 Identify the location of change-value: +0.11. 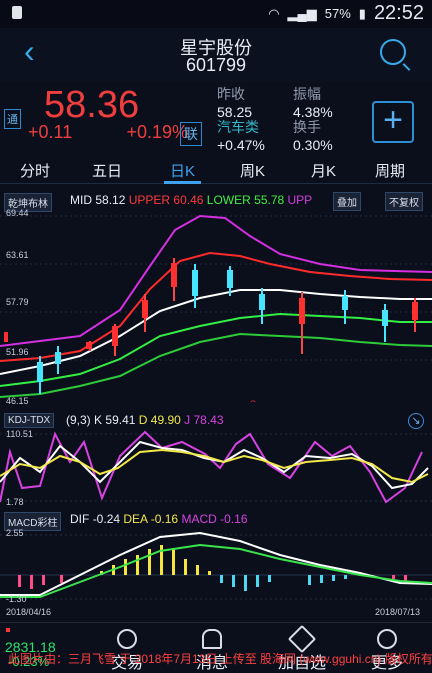
(50, 132).